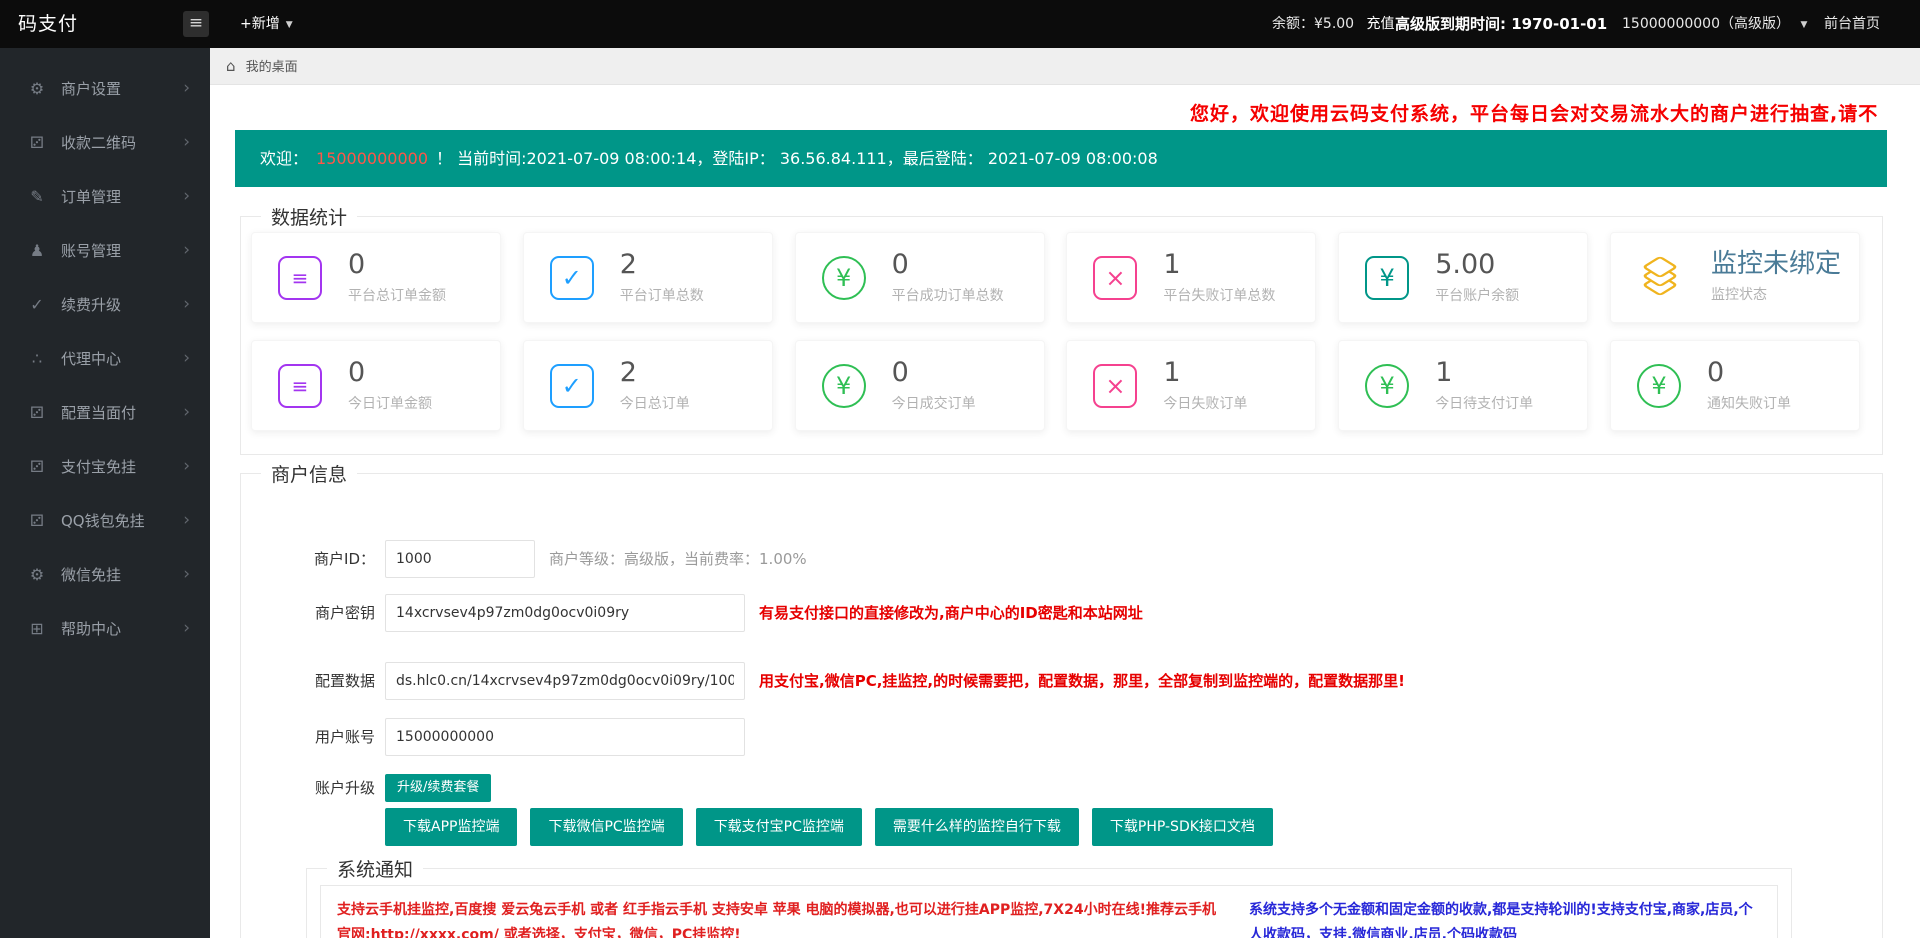 The image size is (1920, 938). I want to click on sidebar-item-agent-center: ∴ 代理中心 ›, so click(105, 358).